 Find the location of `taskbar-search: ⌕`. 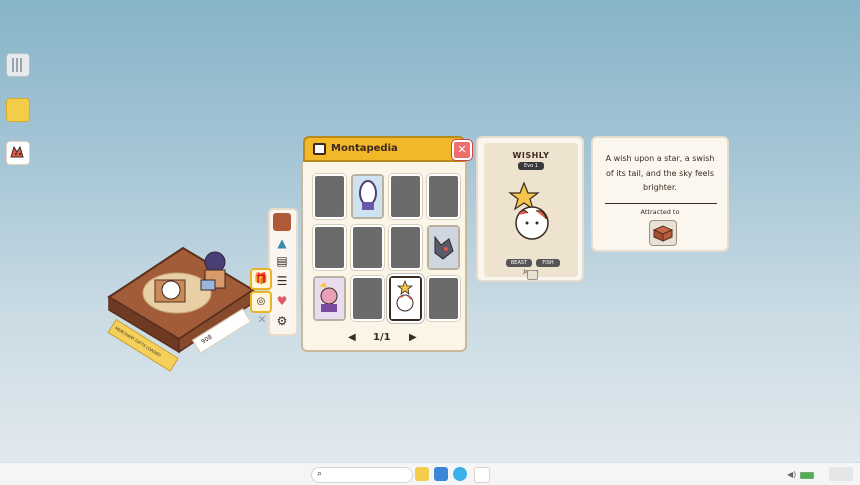

taskbar-search: ⌕ is located at coordinates (362, 475).